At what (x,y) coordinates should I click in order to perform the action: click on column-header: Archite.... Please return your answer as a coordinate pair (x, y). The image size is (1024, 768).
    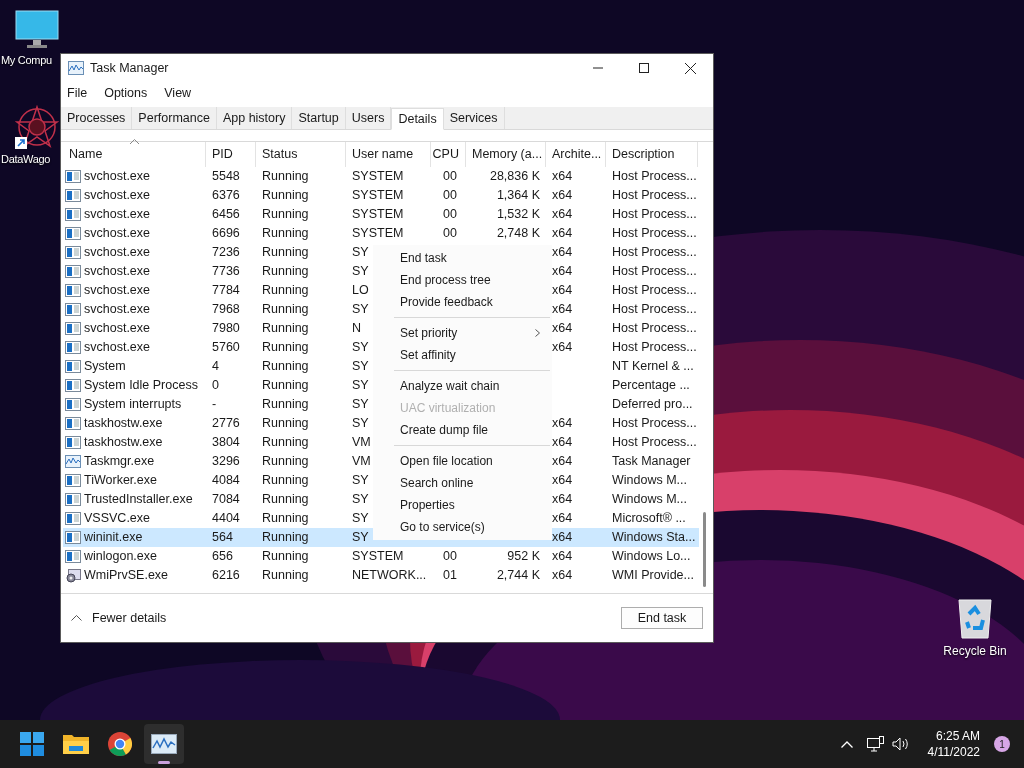
    Looking at the image, I should click on (576, 154).